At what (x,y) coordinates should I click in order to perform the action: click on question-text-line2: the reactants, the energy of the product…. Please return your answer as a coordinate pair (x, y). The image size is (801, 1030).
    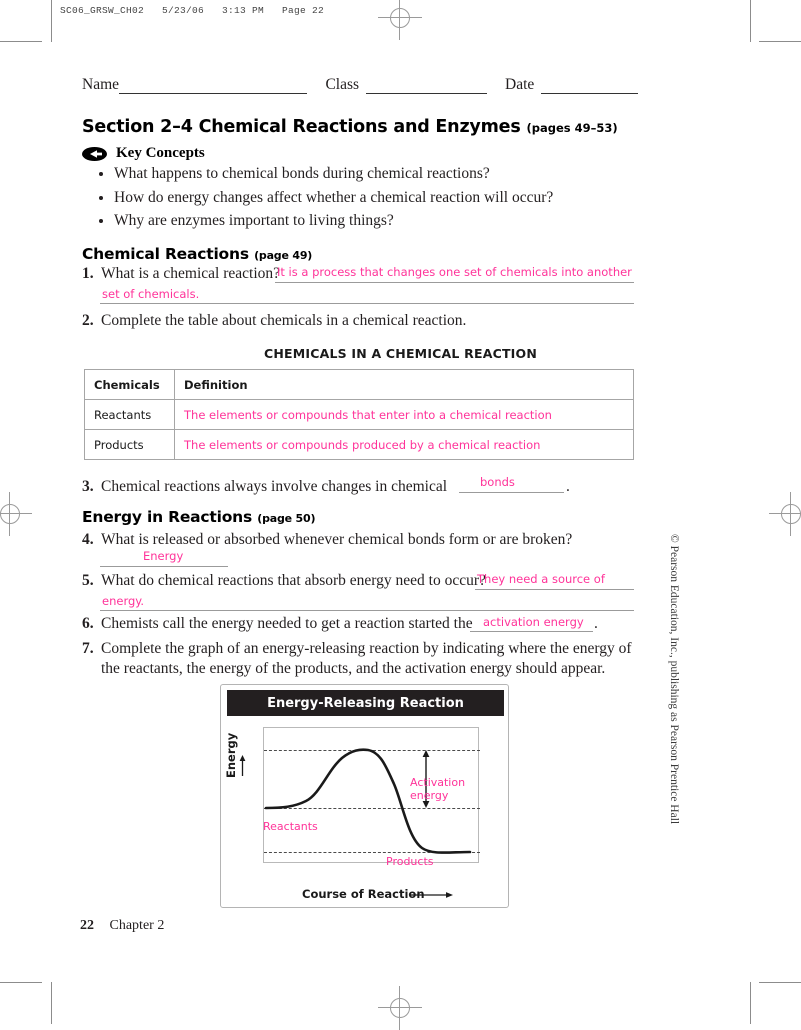
    Looking at the image, I should click on (353, 668).